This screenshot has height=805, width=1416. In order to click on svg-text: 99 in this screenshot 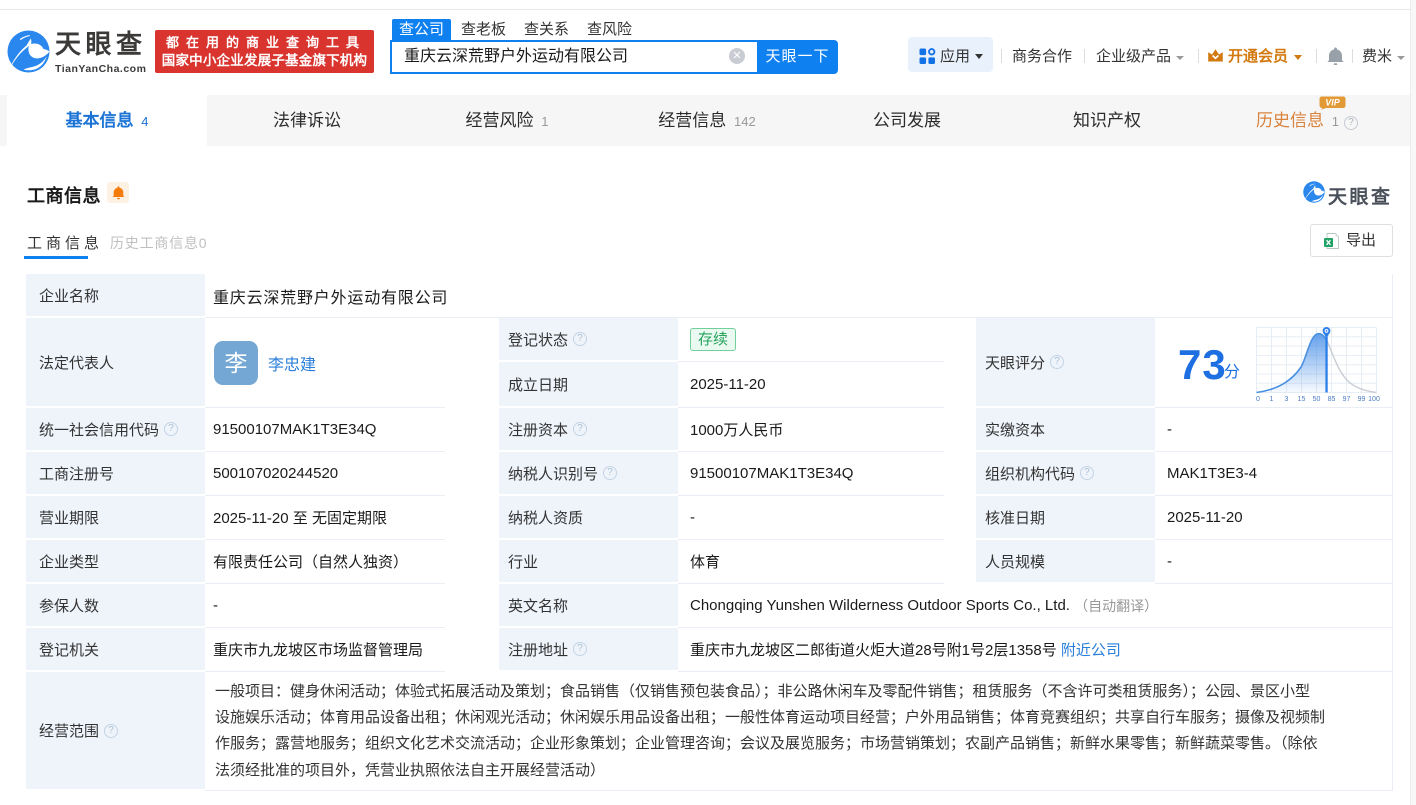, I will do `click(1362, 399)`.